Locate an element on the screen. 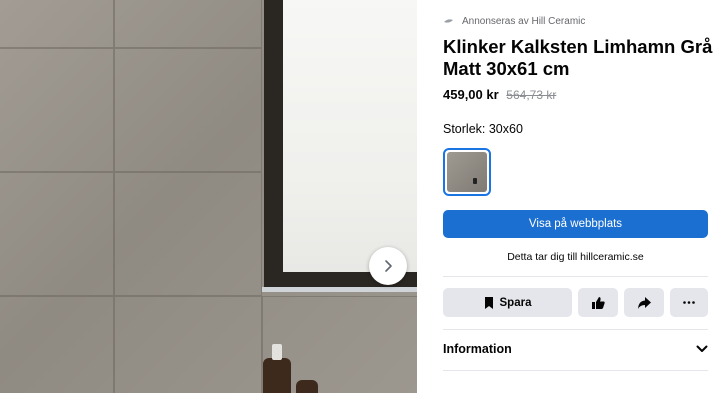 The image size is (721, 393). like-button is located at coordinates (598, 302).